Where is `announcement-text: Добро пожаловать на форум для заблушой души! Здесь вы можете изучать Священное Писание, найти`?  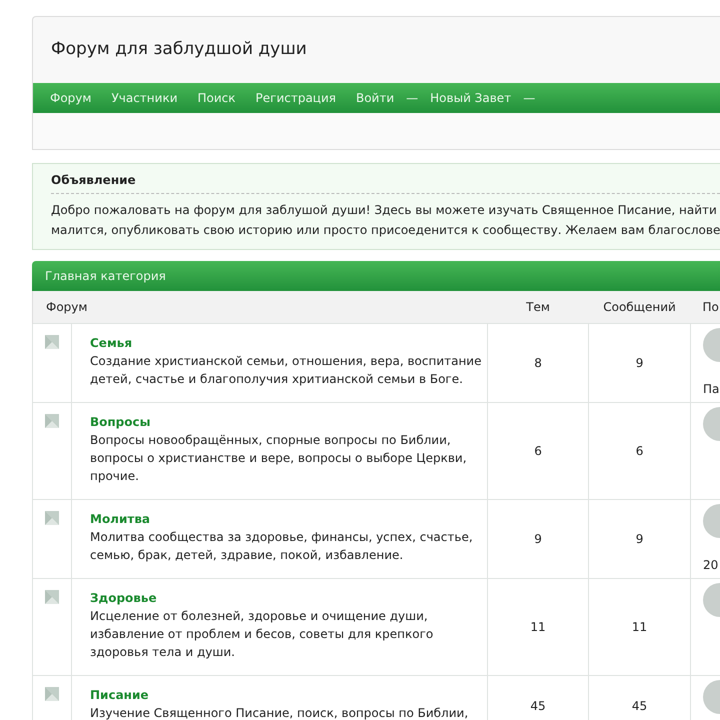 announcement-text: Добро пожаловать на форум для заблушой души! Здесь вы можете изучать Священное Писание, найти is located at coordinates (384, 210).